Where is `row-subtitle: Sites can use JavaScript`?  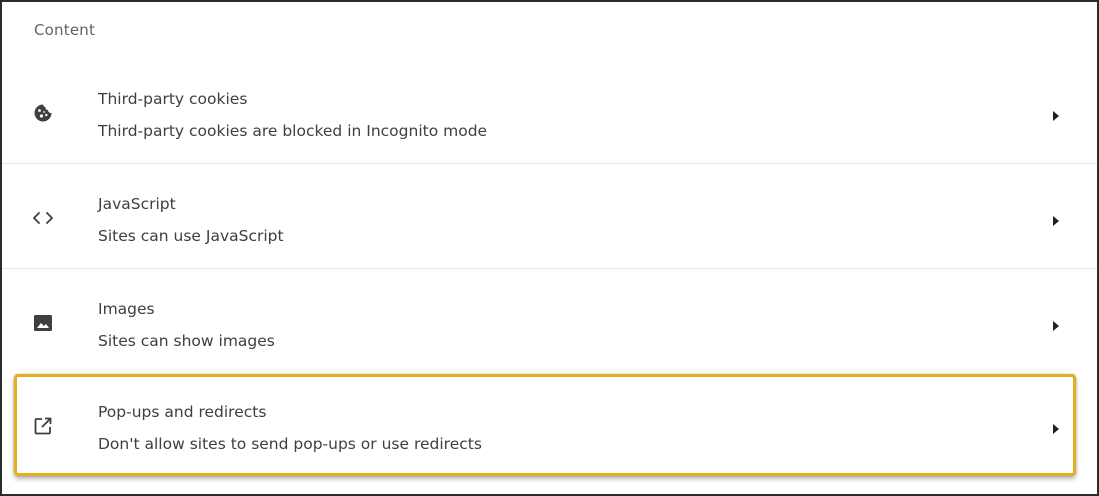 row-subtitle: Sites can use JavaScript is located at coordinates (191, 236).